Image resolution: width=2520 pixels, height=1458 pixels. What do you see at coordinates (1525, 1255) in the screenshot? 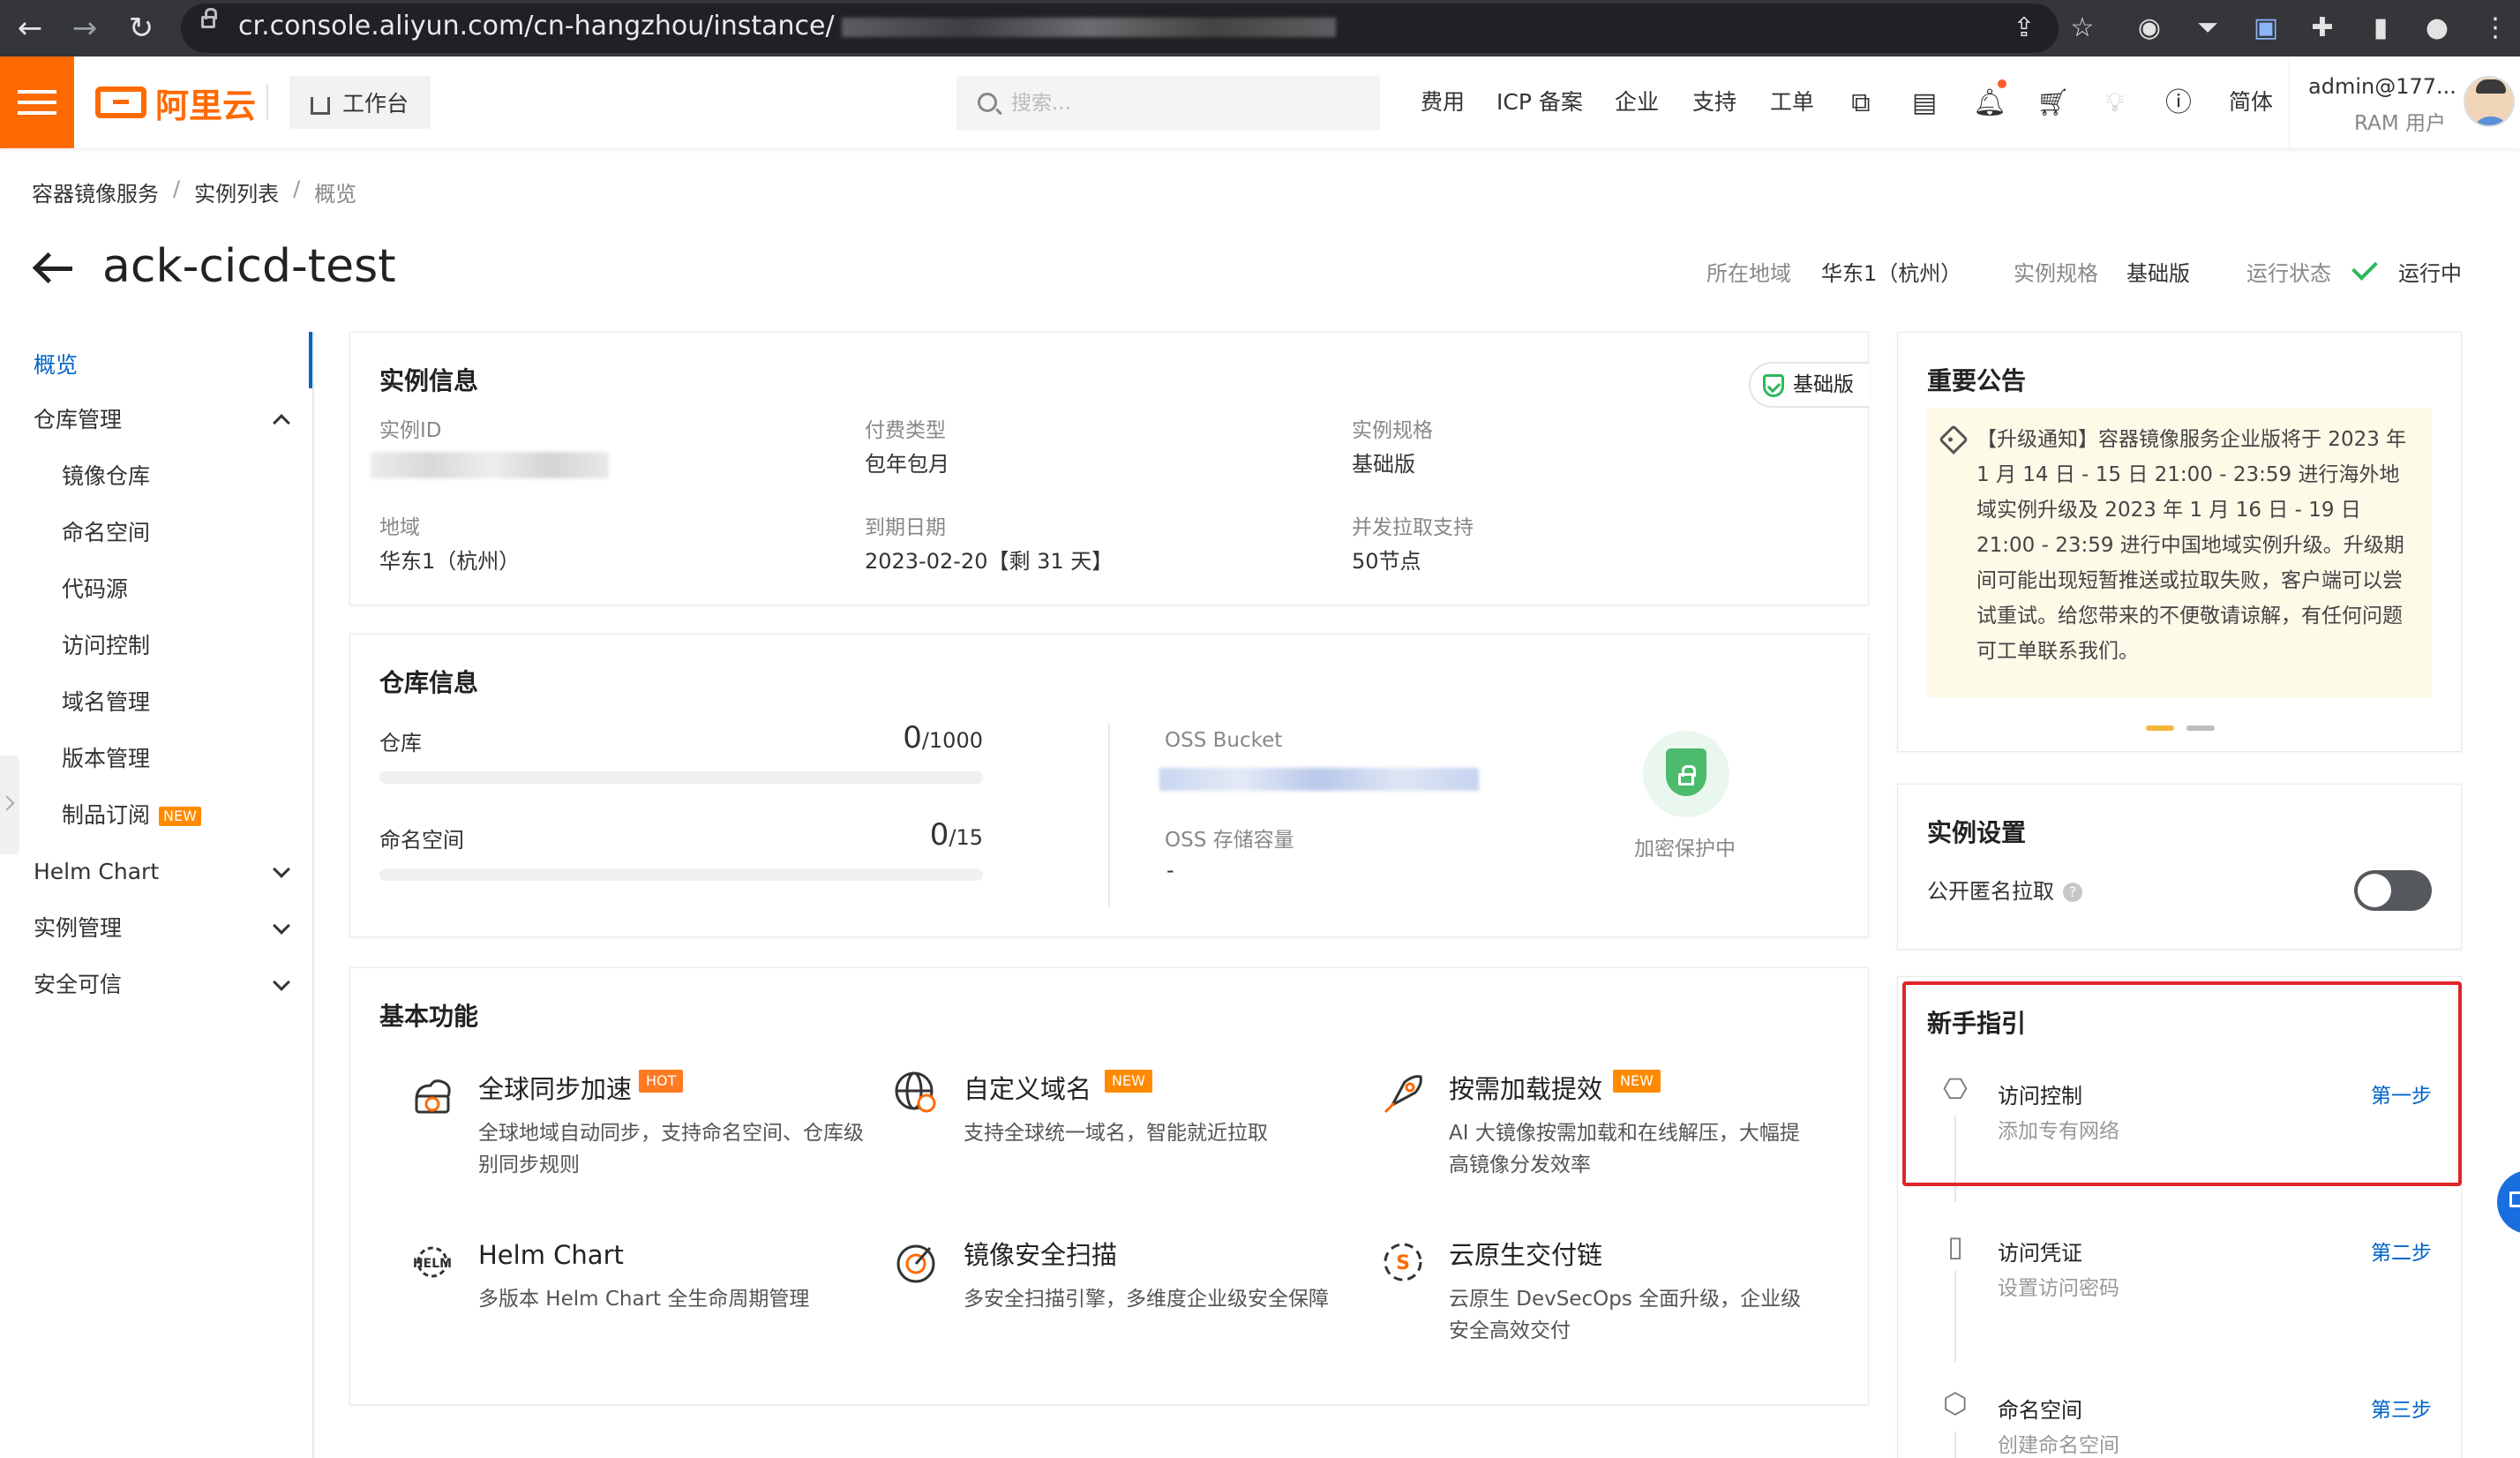
I see `feature-title: 云原生交付链` at bounding box center [1525, 1255].